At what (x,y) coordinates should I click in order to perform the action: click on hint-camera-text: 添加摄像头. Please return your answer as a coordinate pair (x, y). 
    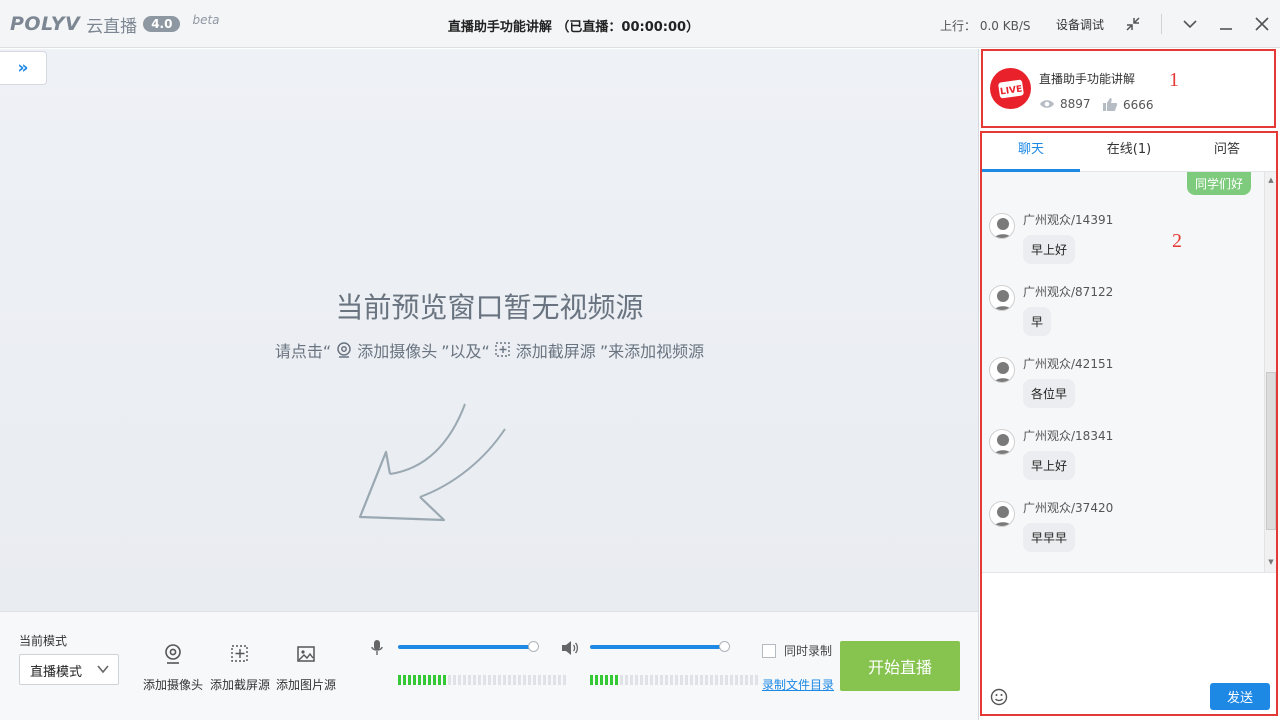
    Looking at the image, I should click on (397, 351).